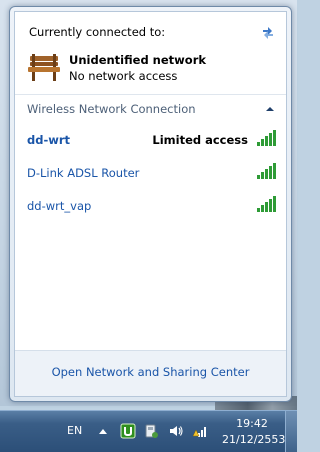 The height and width of the screenshot is (452, 320). I want to click on wifi-network-item: D-Link ADSL Router, so click(150, 174).